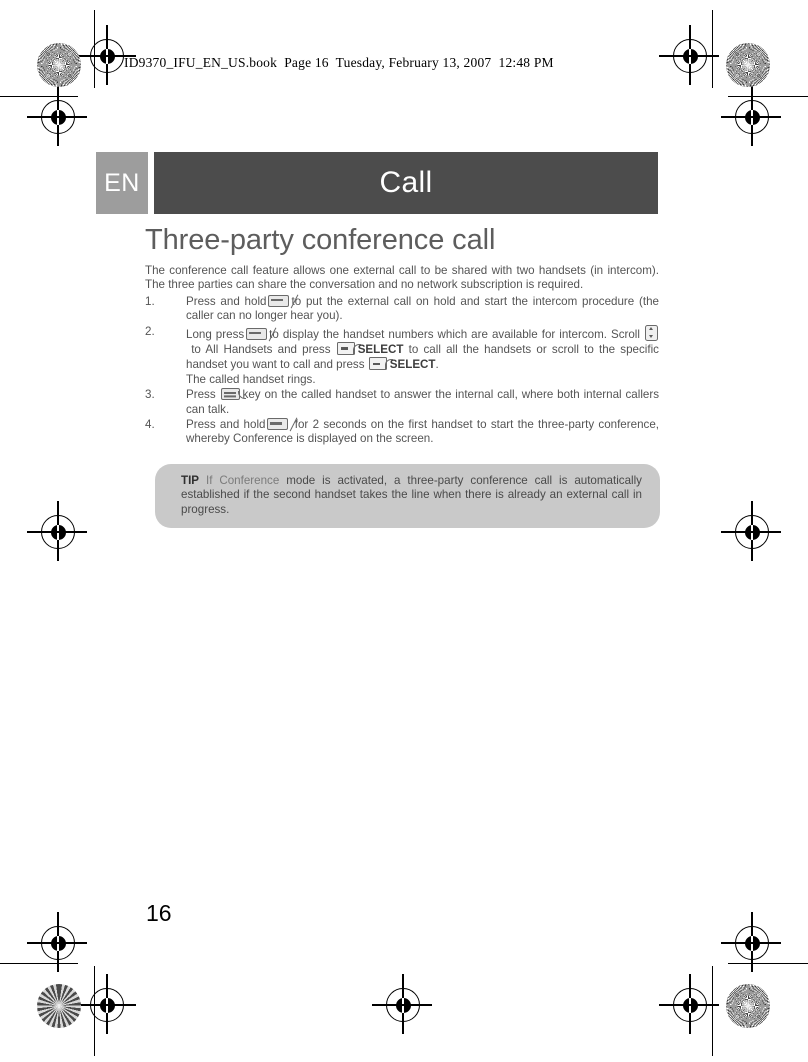  I want to click on step-number: 2., so click(150, 331).